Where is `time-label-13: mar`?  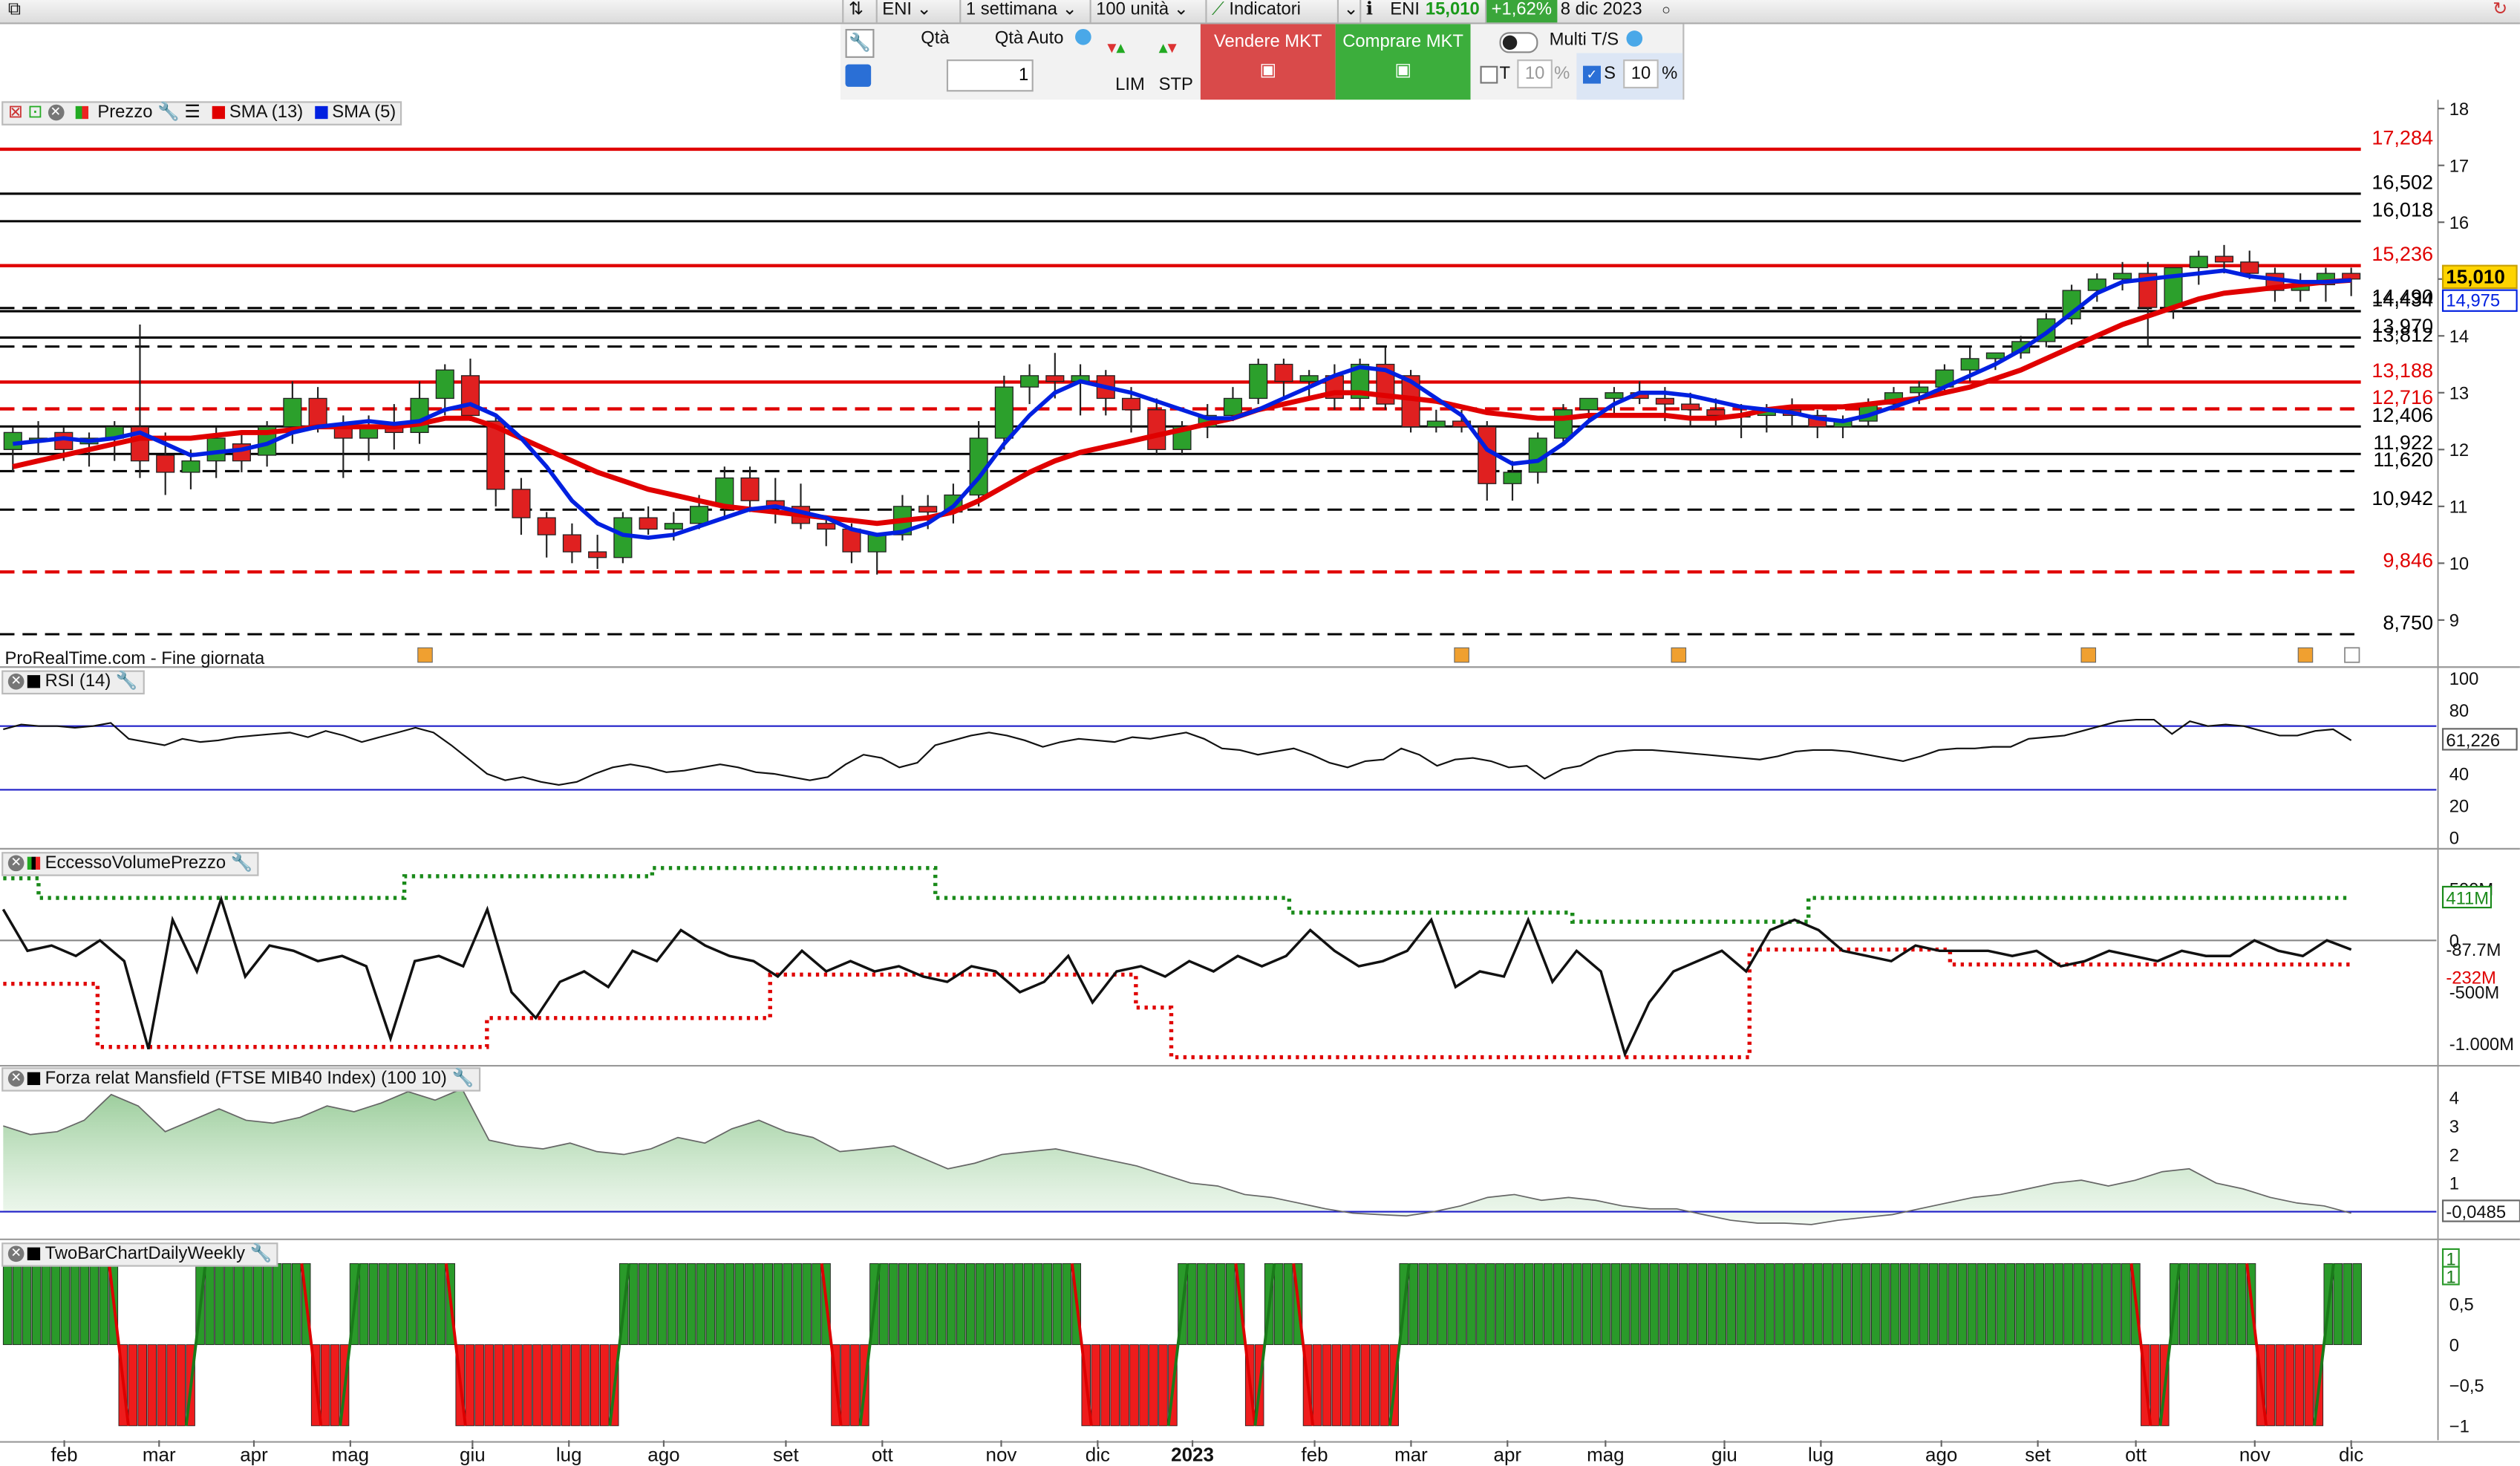
time-label-13: mar is located at coordinates (1411, 1455).